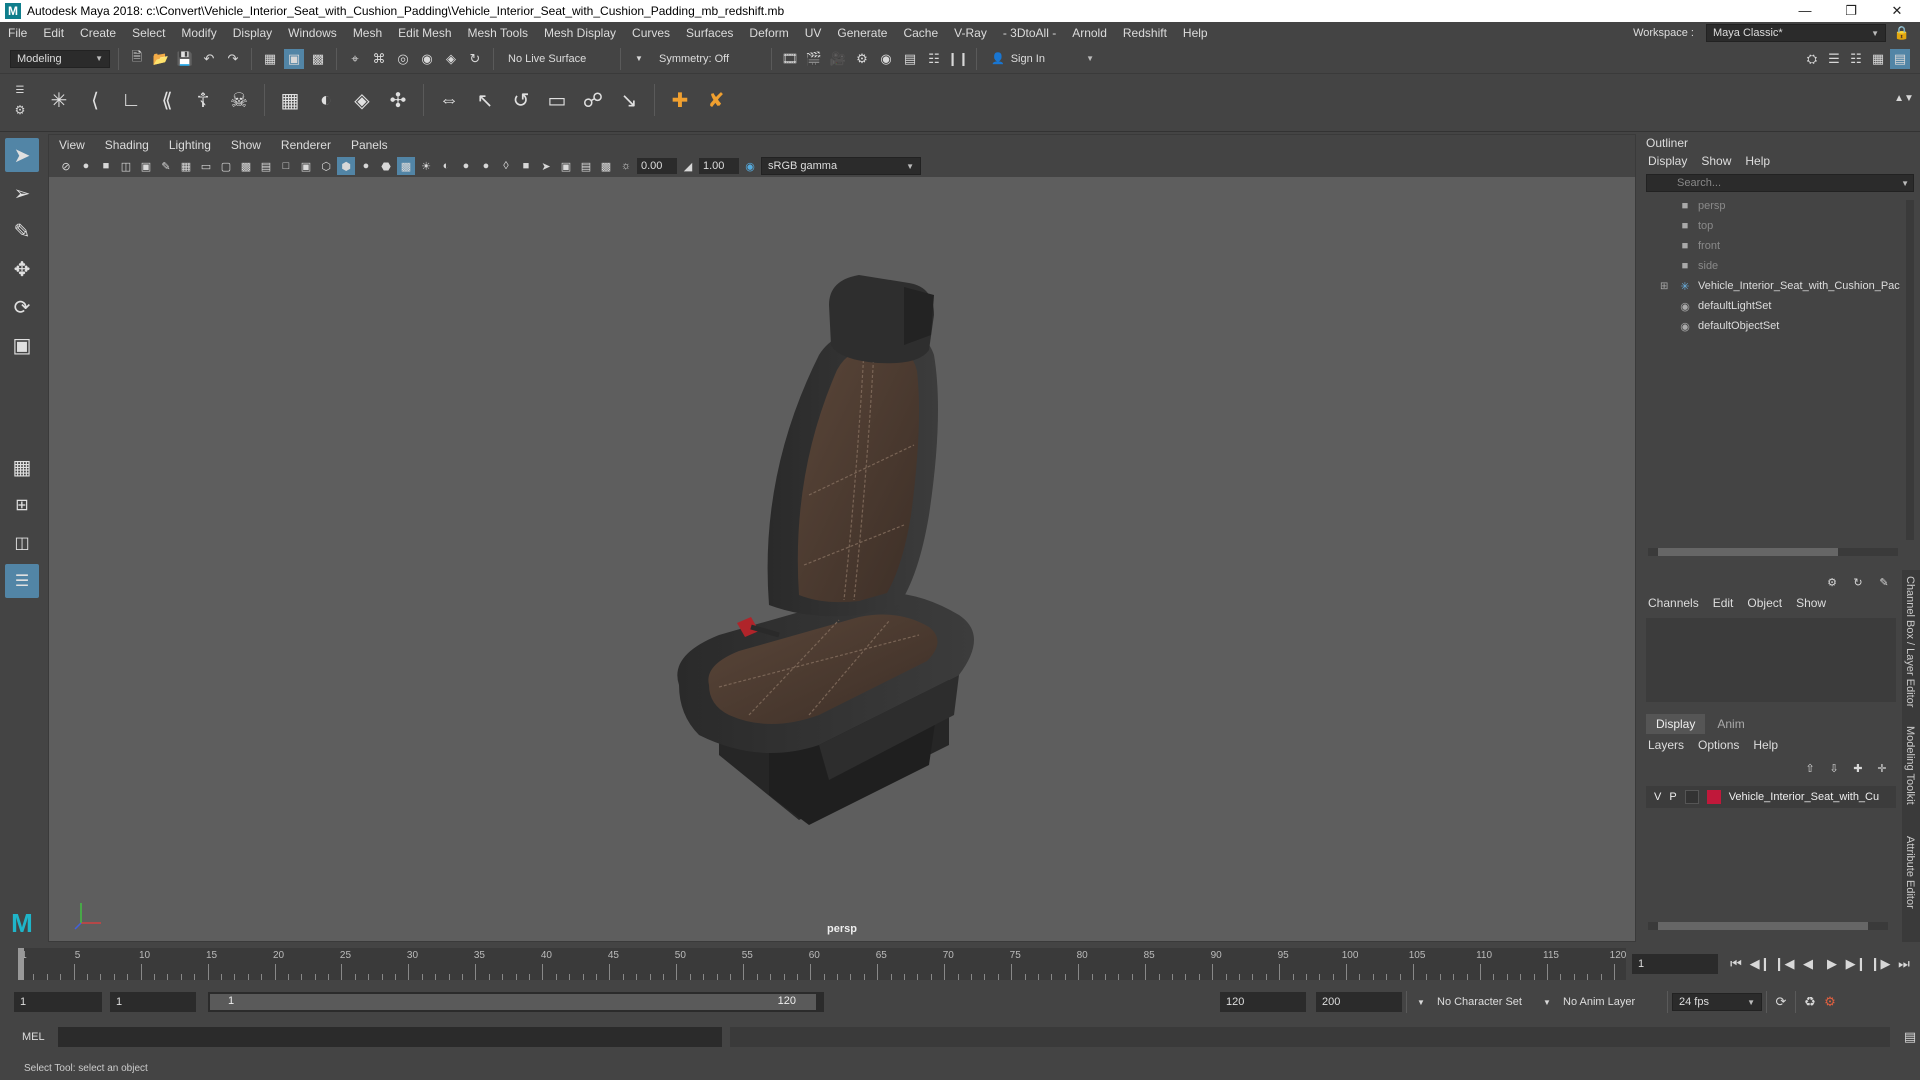 This screenshot has width=1920, height=1080. I want to click on menu-create: Create, so click(98, 33).